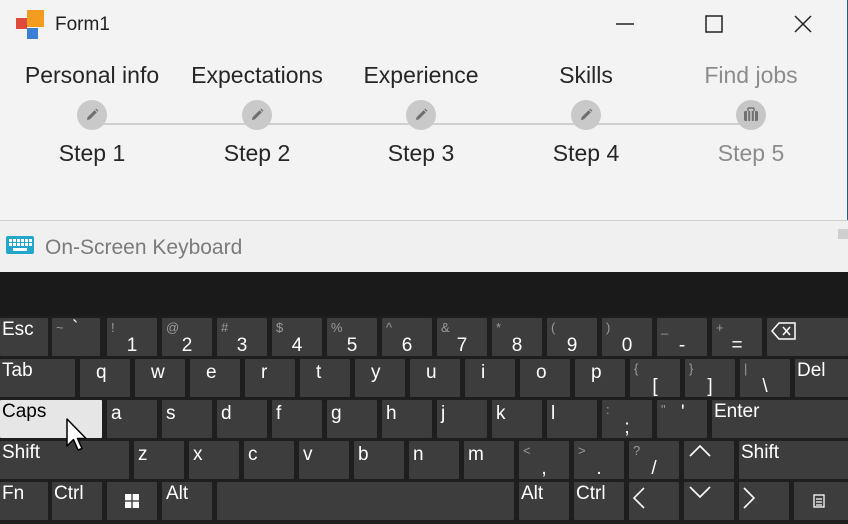  What do you see at coordinates (780, 419) in the screenshot?
I see `key-enter: Enter` at bounding box center [780, 419].